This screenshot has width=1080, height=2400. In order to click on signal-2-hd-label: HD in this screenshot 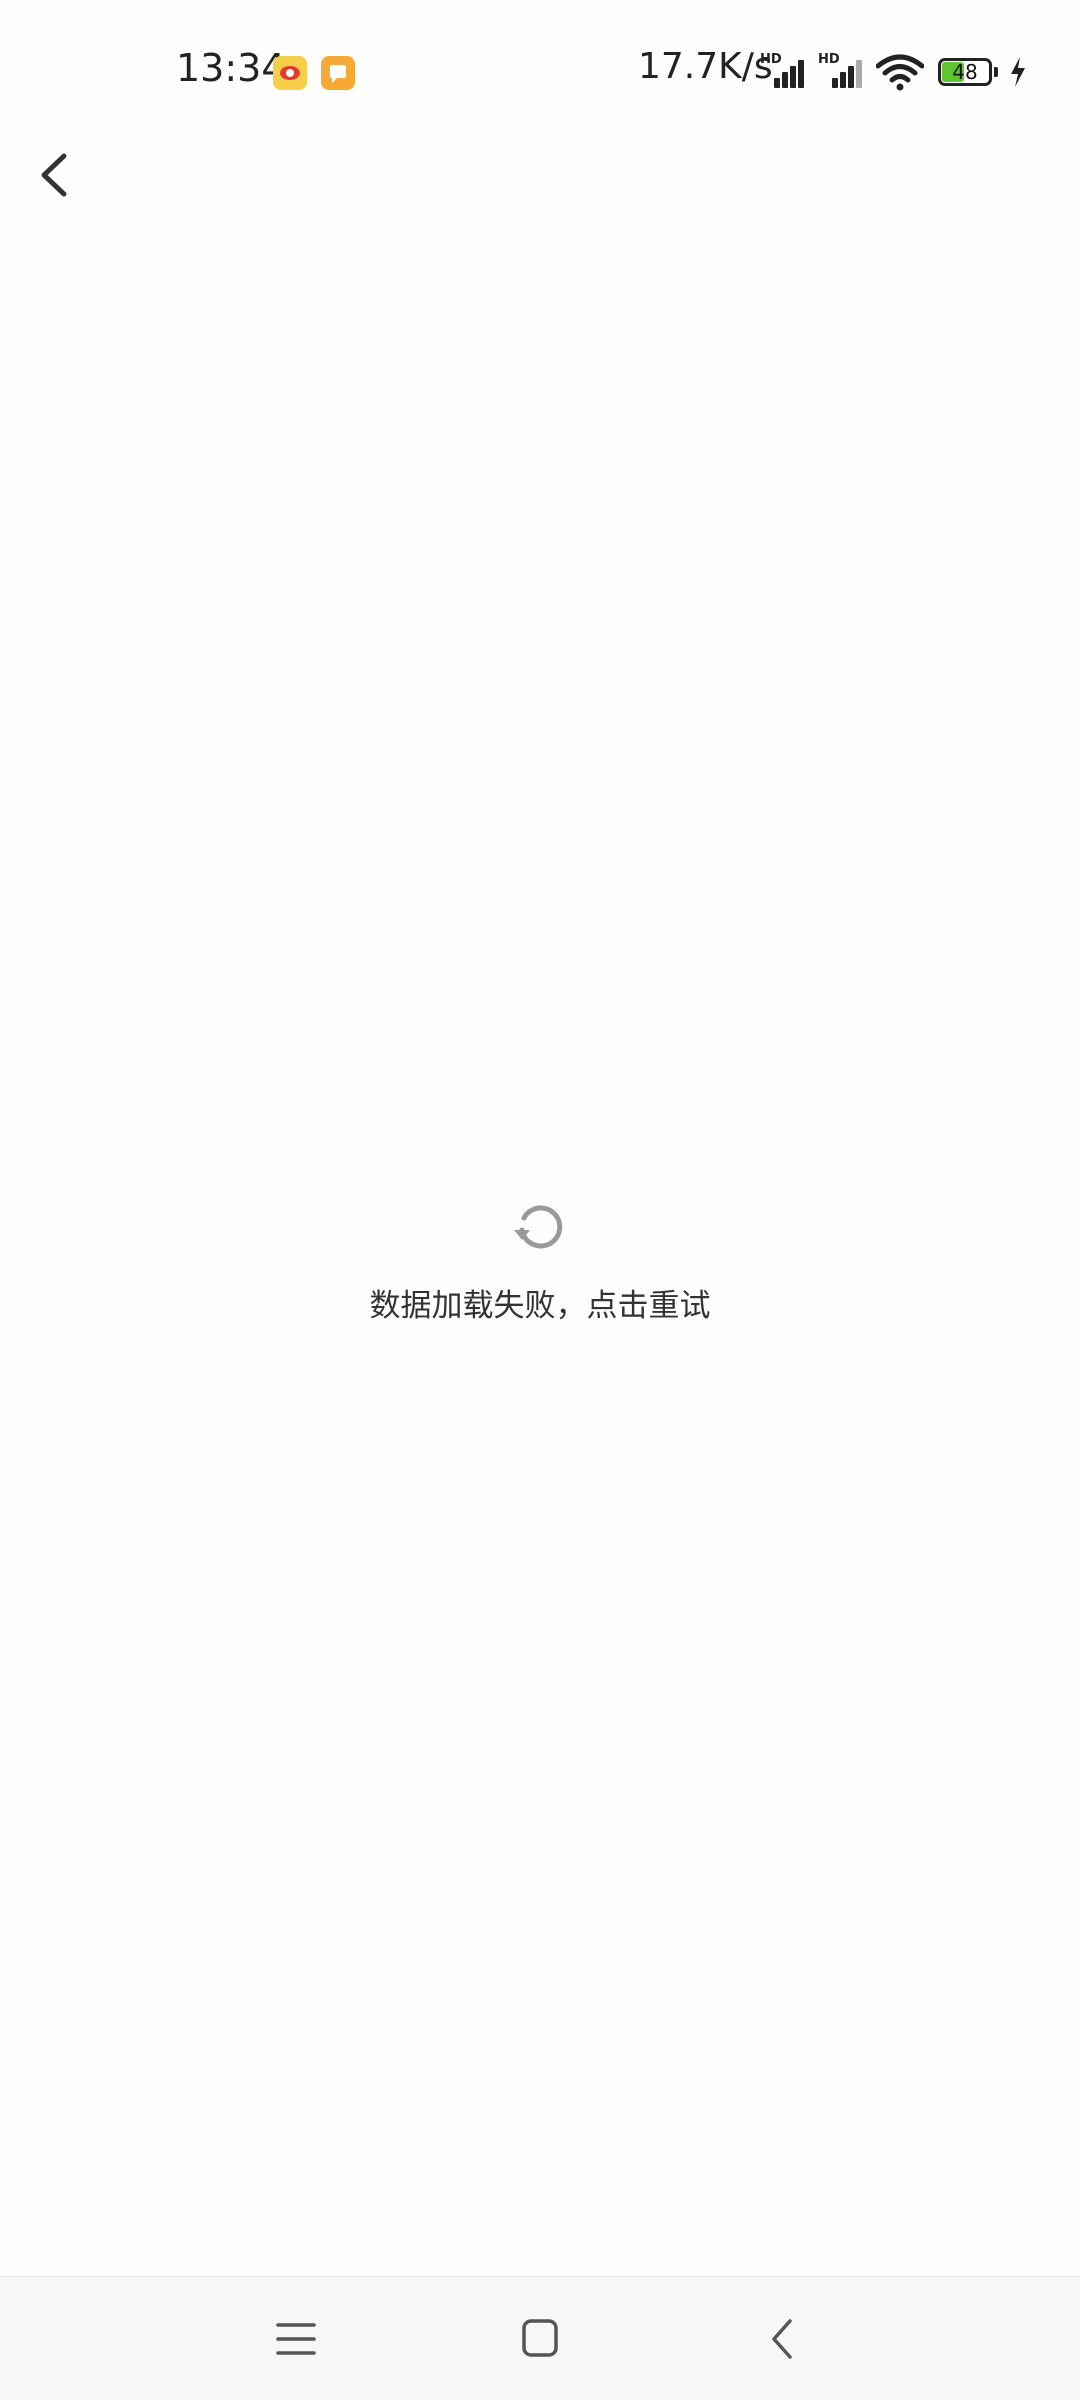, I will do `click(829, 59)`.